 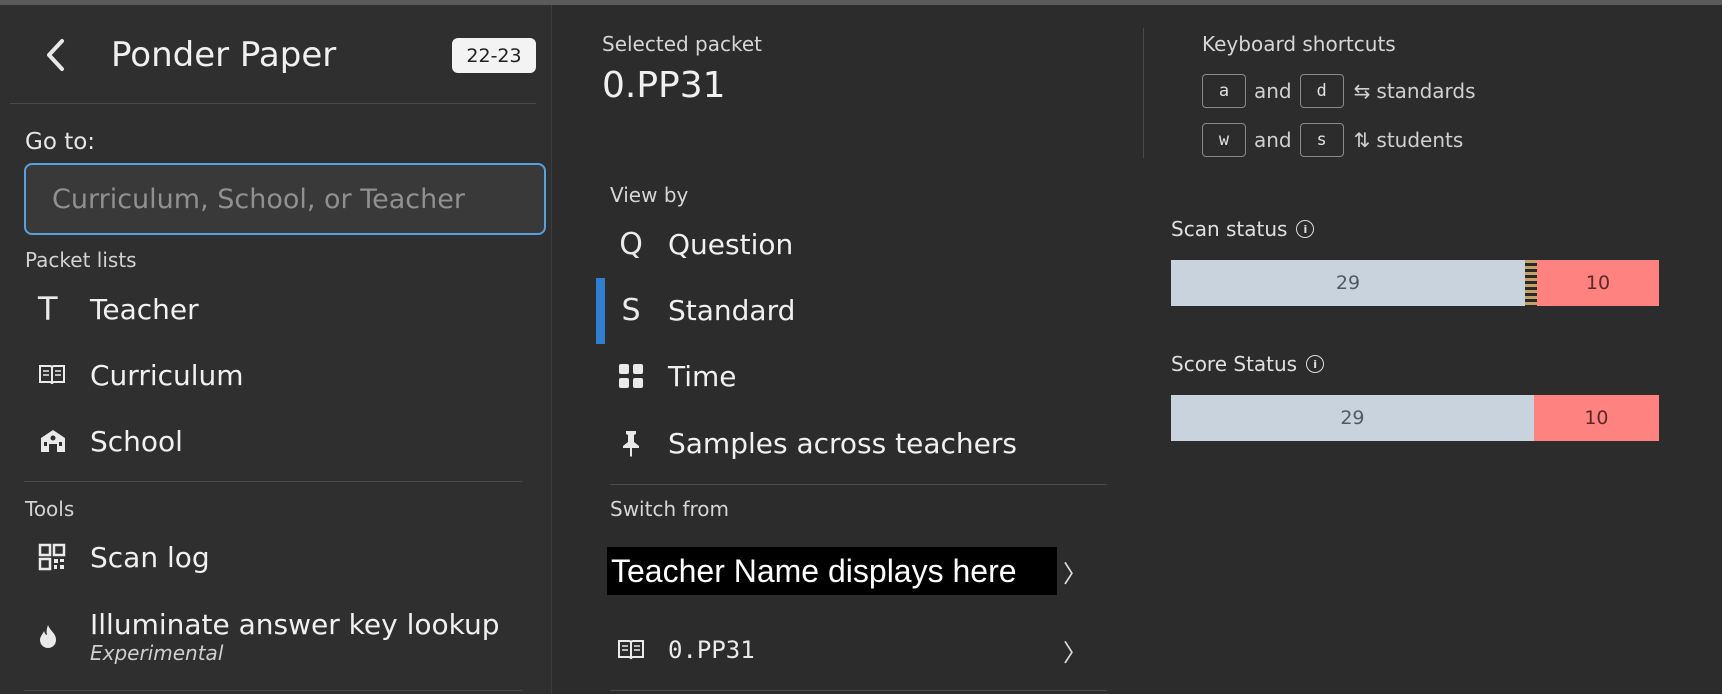 What do you see at coordinates (1224, 91) in the screenshot?
I see `key-a: a` at bounding box center [1224, 91].